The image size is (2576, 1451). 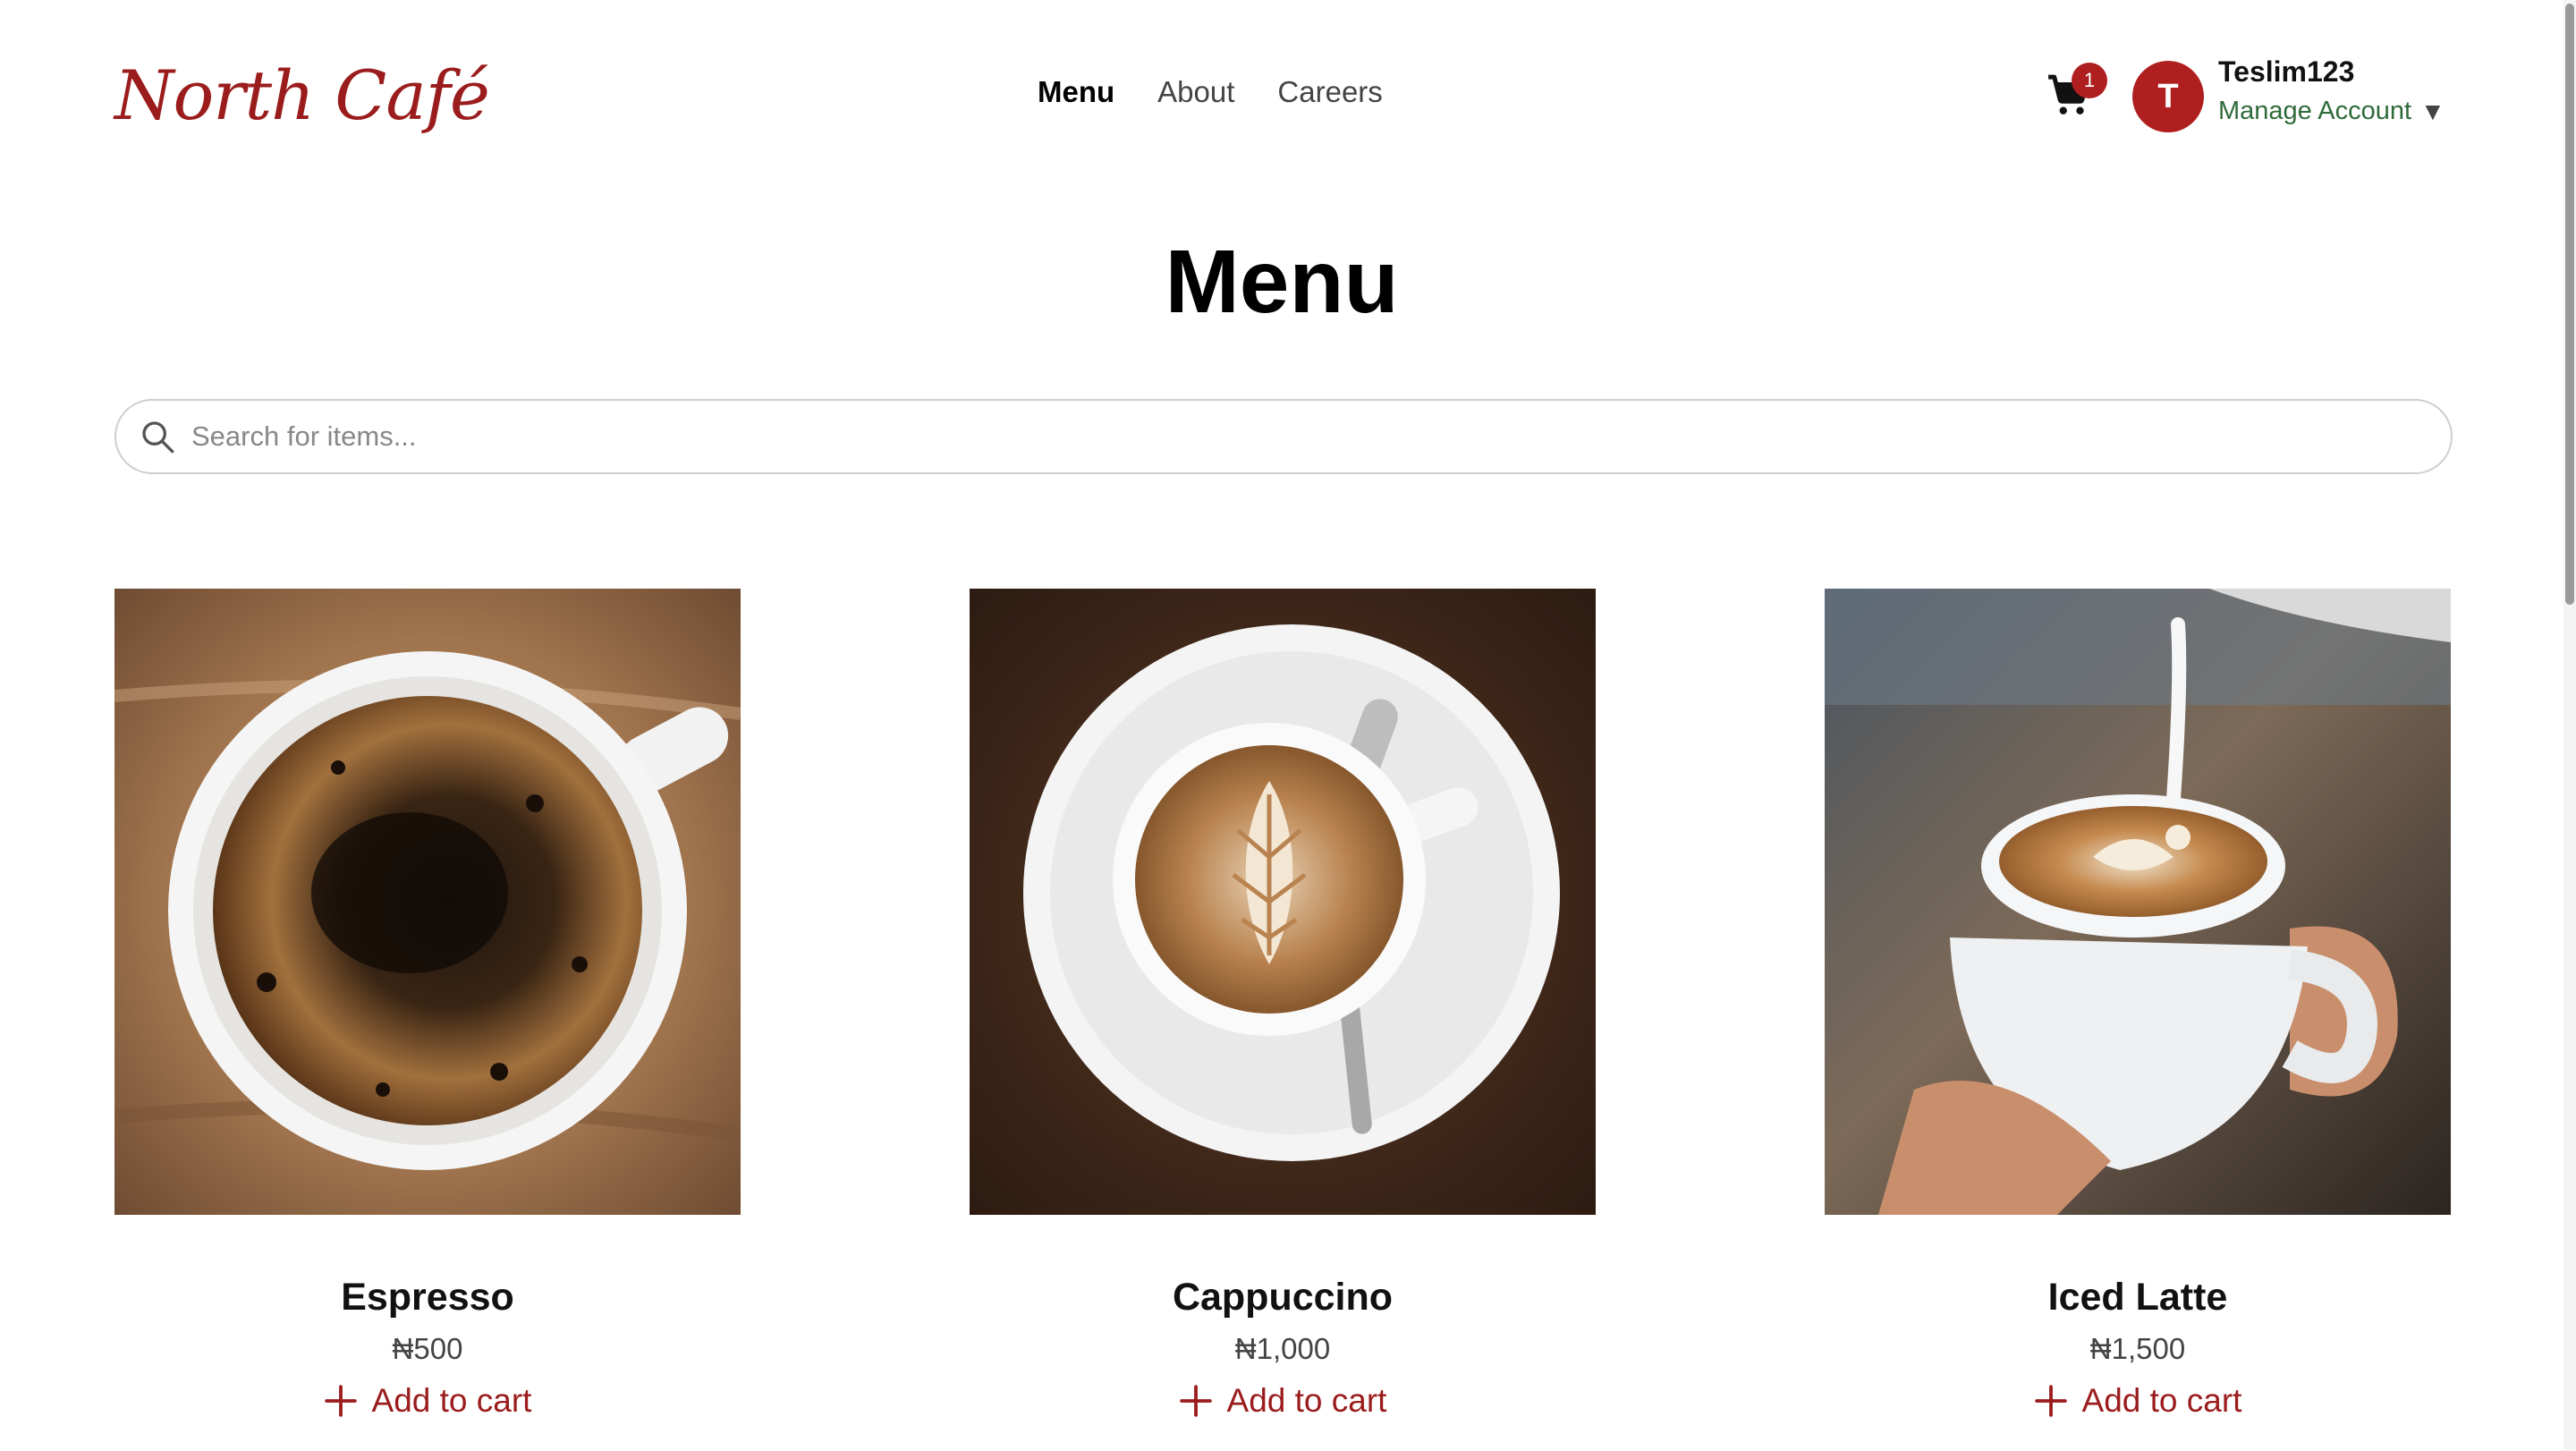 What do you see at coordinates (2569, 304) in the screenshot?
I see `scrollbar-thumb` at bounding box center [2569, 304].